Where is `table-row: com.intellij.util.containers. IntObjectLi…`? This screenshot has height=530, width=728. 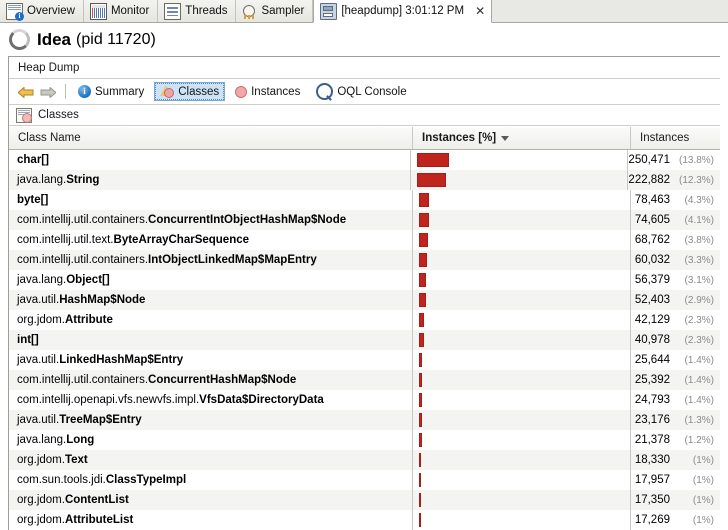 table-row: com.intellij.util.containers. IntObjectLi… is located at coordinates (364, 260).